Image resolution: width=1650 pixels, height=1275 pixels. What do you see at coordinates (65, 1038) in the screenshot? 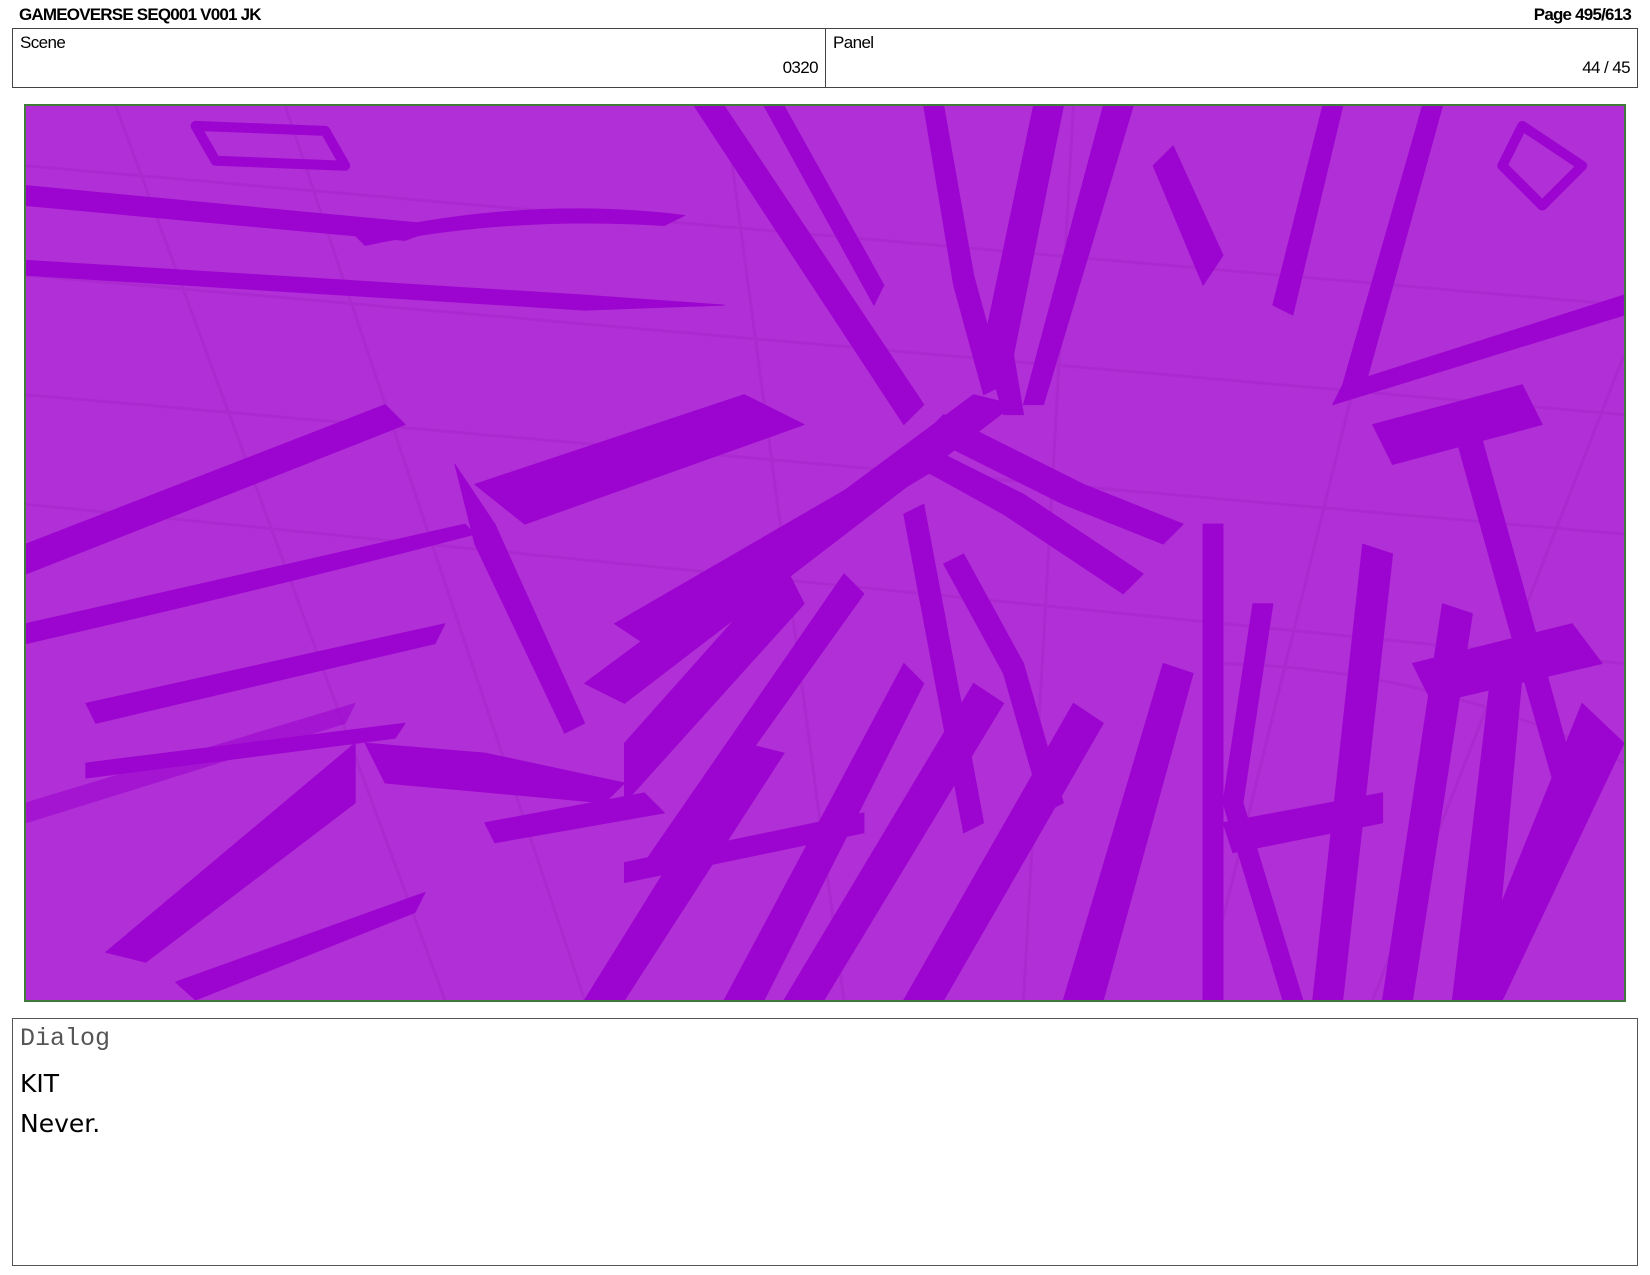
I see `dialog-label: Dialog` at bounding box center [65, 1038].